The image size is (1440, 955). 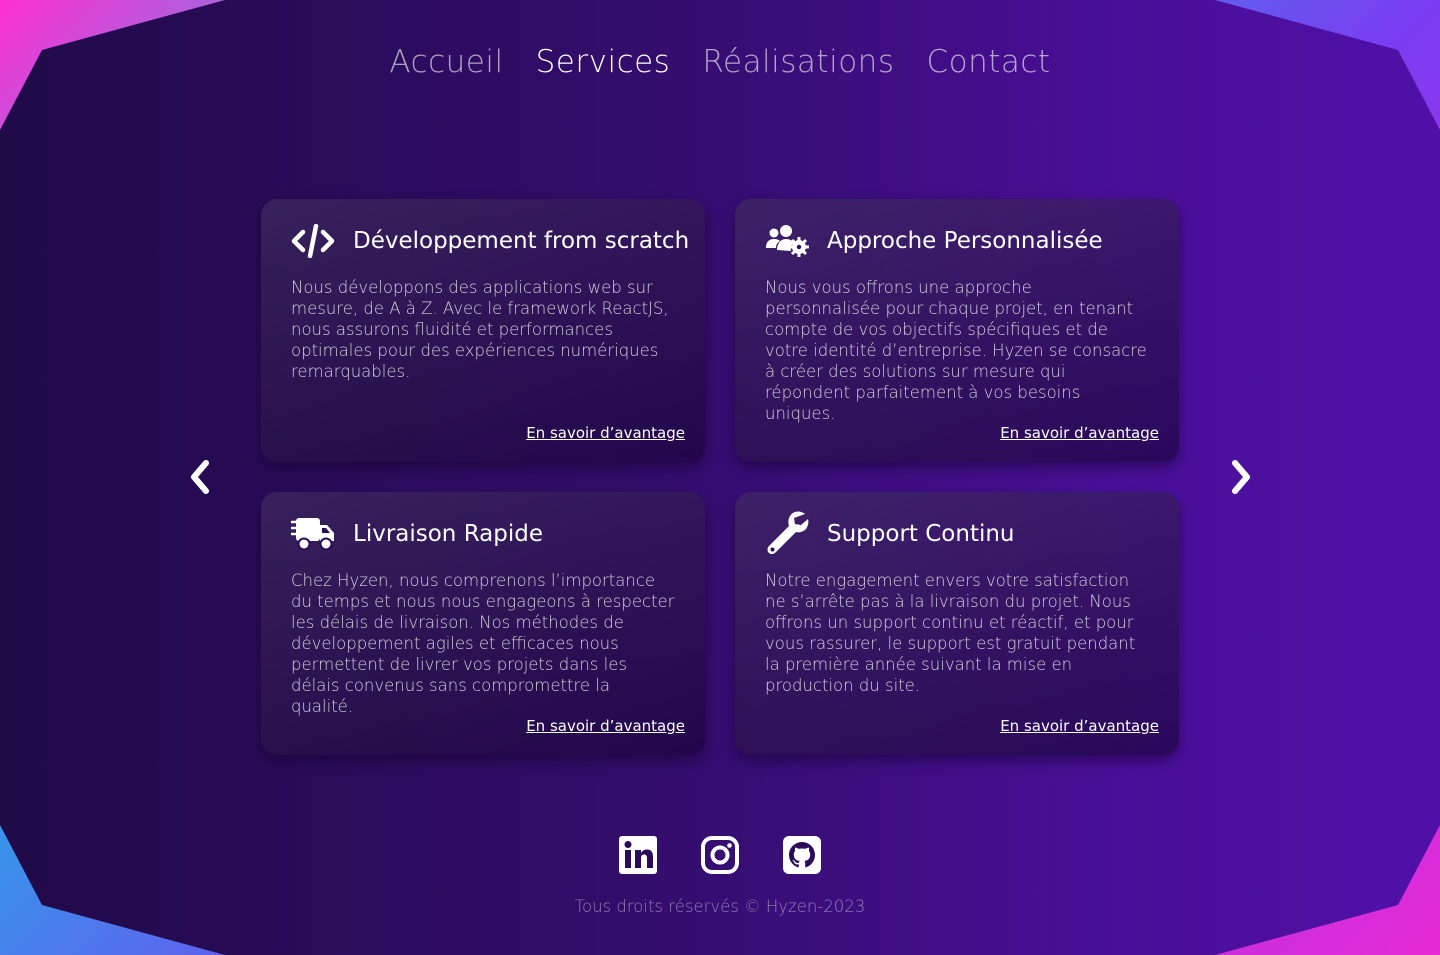 What do you see at coordinates (638, 855) in the screenshot?
I see `linkedin-icon` at bounding box center [638, 855].